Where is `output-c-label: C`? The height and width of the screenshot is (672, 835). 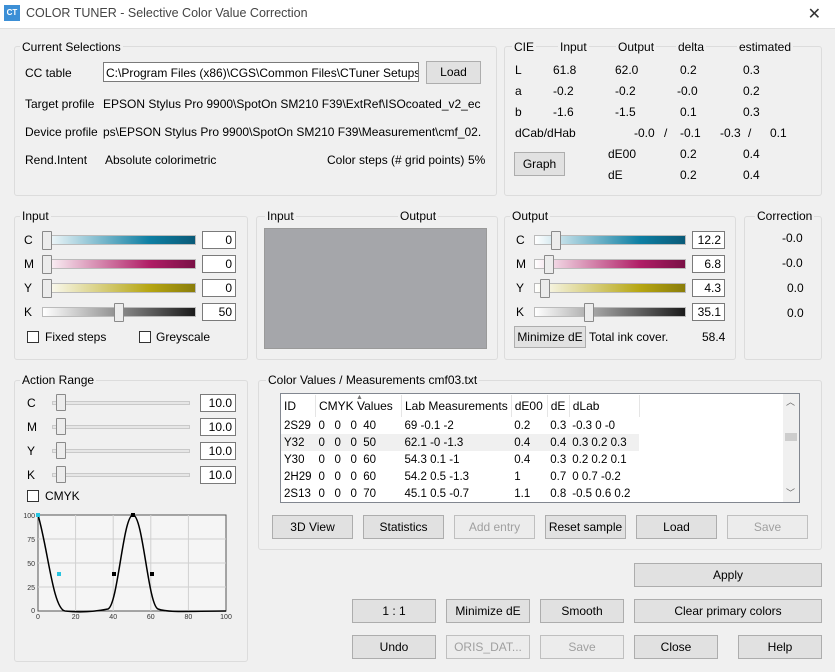
output-c-label: C is located at coordinates (520, 240).